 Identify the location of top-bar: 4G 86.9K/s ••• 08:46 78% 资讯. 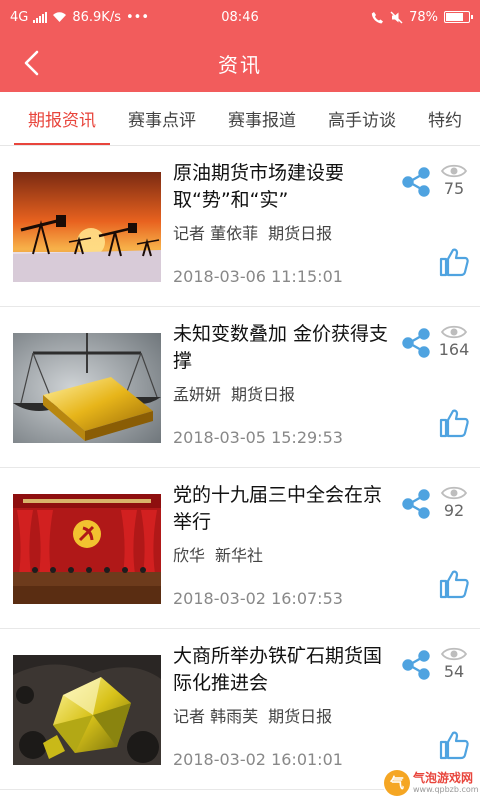
(240, 46).